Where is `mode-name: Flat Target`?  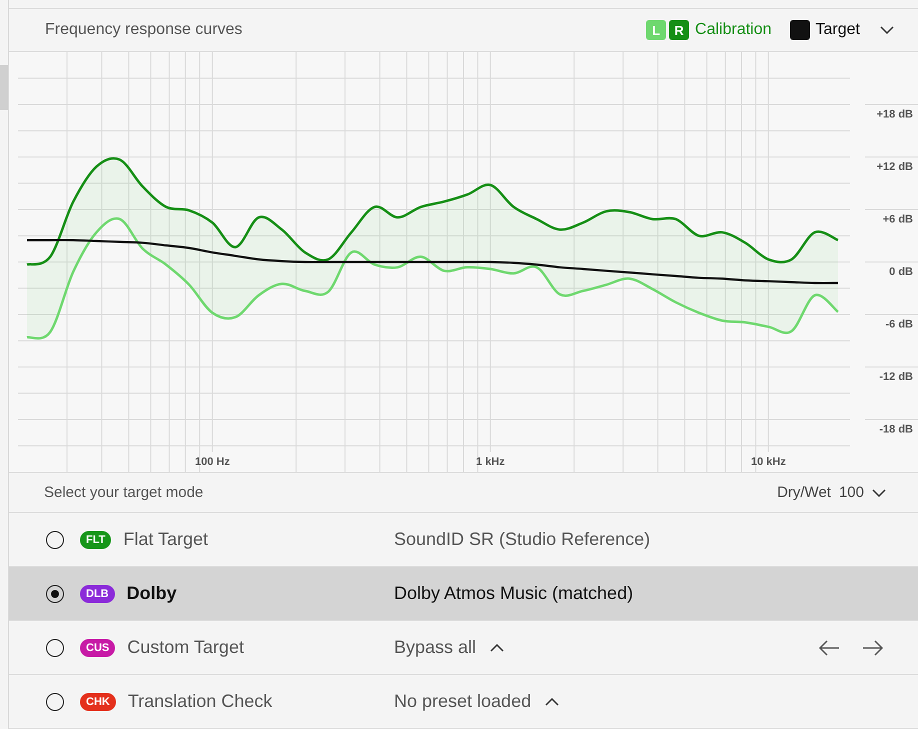
mode-name: Flat Target is located at coordinates (165, 539).